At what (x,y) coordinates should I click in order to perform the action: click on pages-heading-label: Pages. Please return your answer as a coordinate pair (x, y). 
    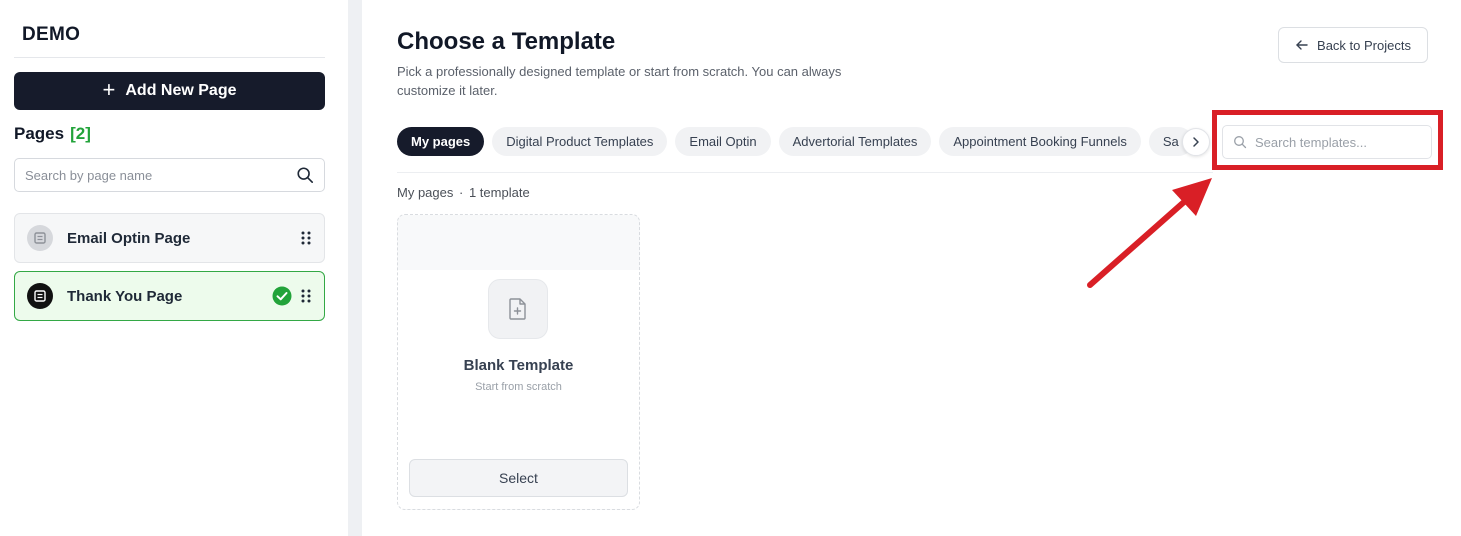
    Looking at the image, I should click on (39, 133).